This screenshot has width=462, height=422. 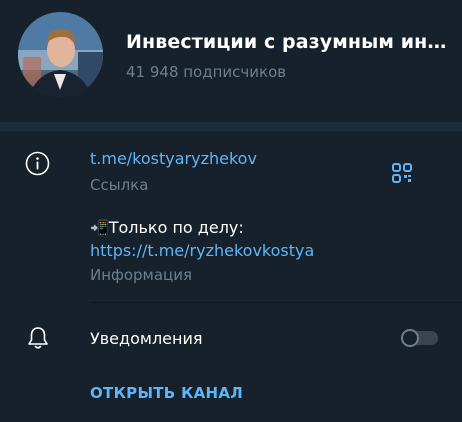 I want to click on channel-link: t.me/kostyaryzhekov, so click(x=173, y=158).